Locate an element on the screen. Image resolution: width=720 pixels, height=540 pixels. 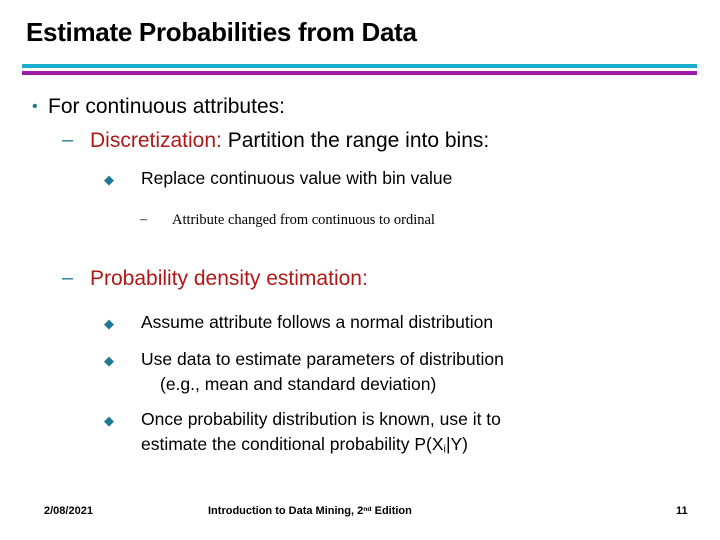
footer-ordinal-suffix: nd is located at coordinates (367, 509).